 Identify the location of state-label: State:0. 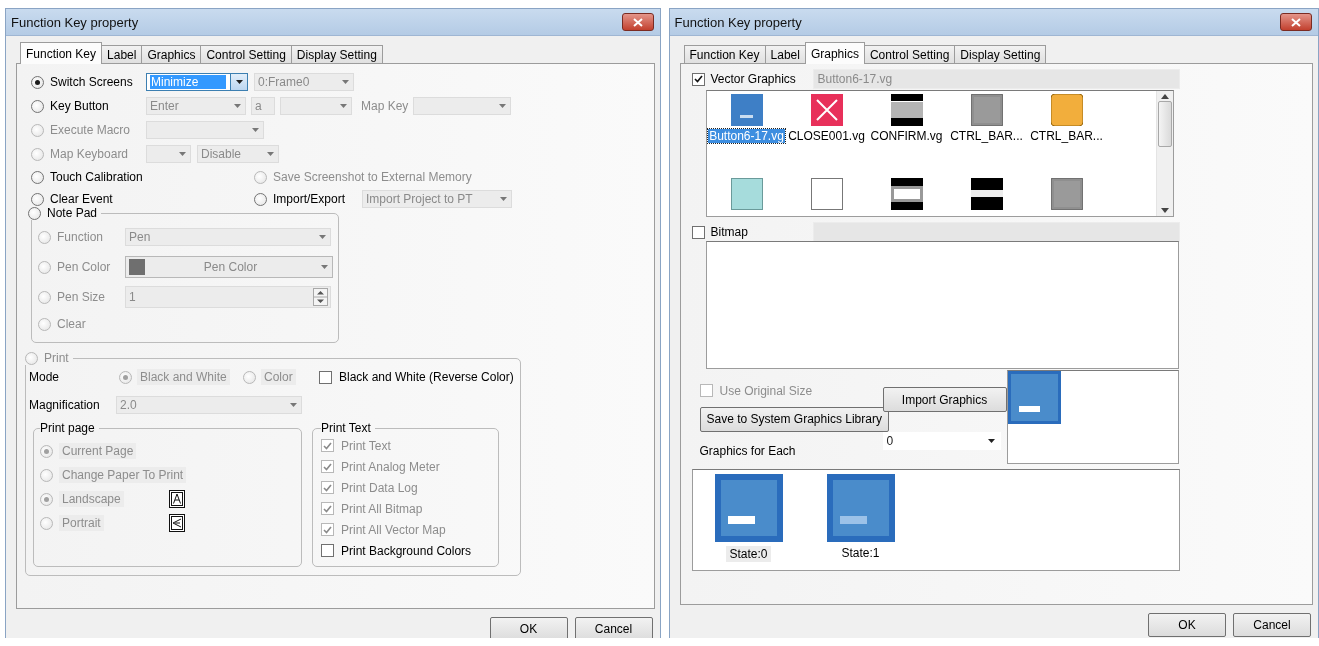
(748, 554).